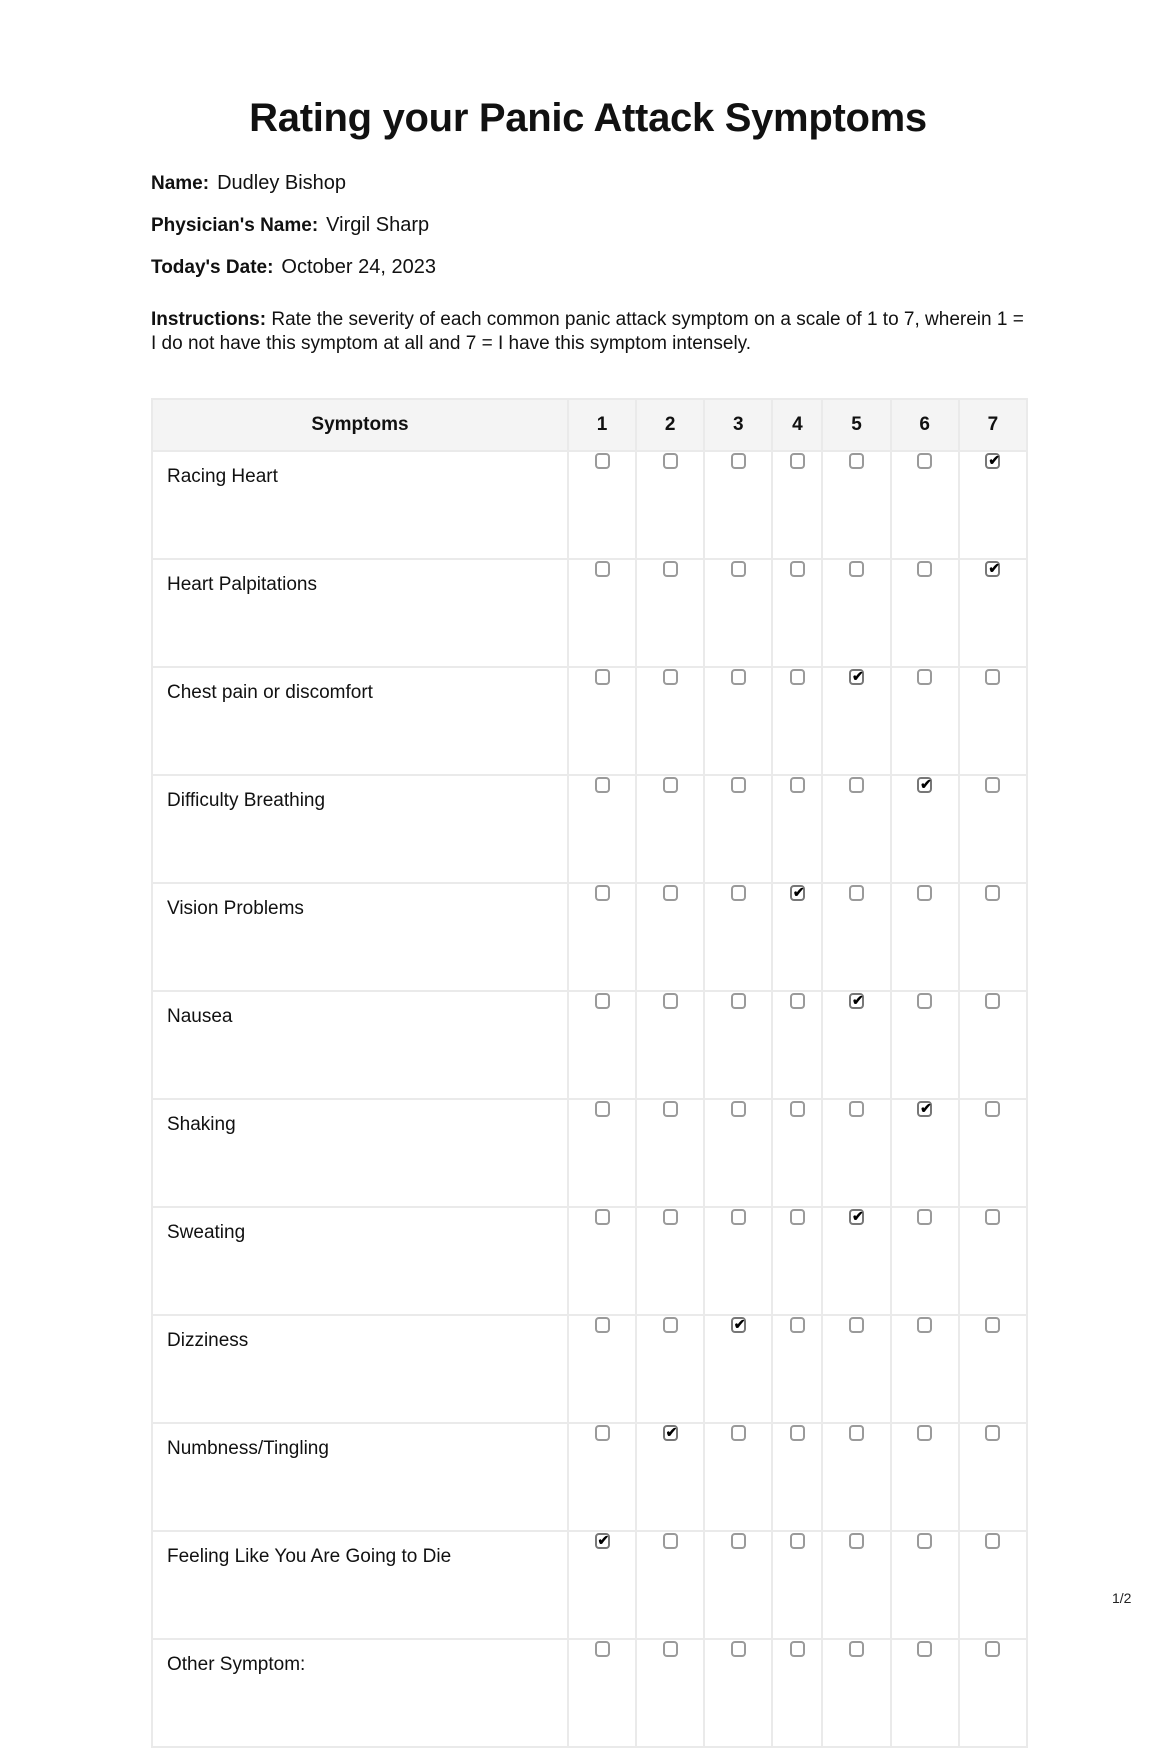  Describe the element at coordinates (670, 1432) in the screenshot. I see `rating-checkbox-2: ✔` at that location.